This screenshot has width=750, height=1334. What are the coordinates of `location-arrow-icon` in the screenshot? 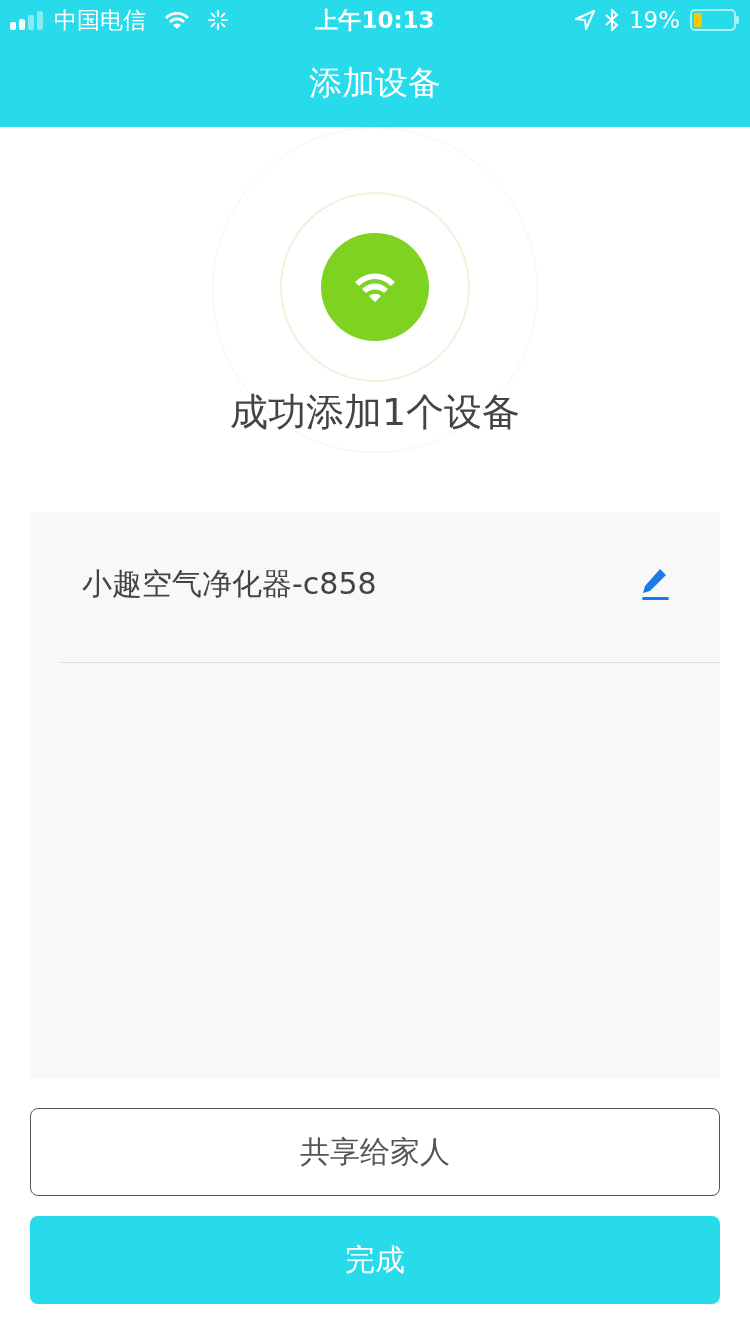 It's located at (584, 20).